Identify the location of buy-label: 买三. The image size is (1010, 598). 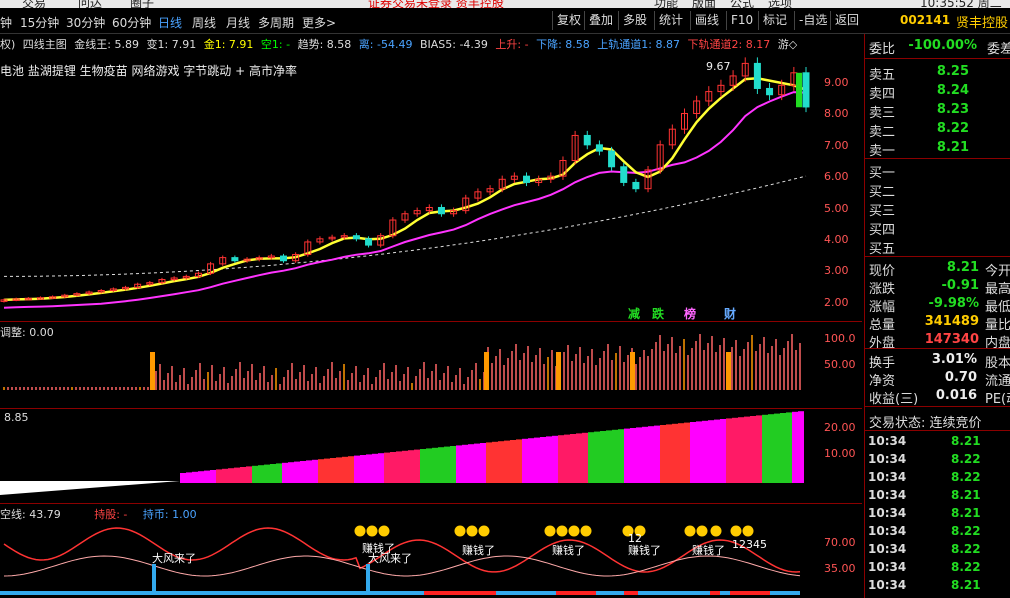
(882, 211).